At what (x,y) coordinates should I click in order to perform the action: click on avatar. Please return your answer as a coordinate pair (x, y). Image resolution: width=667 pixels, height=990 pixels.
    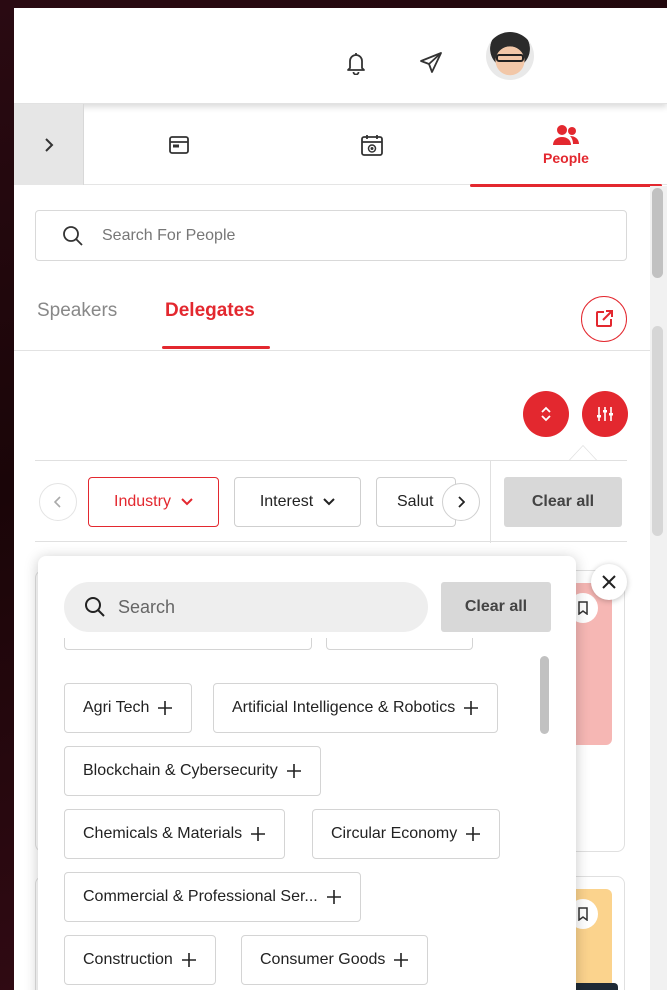
    Looking at the image, I should click on (510, 56).